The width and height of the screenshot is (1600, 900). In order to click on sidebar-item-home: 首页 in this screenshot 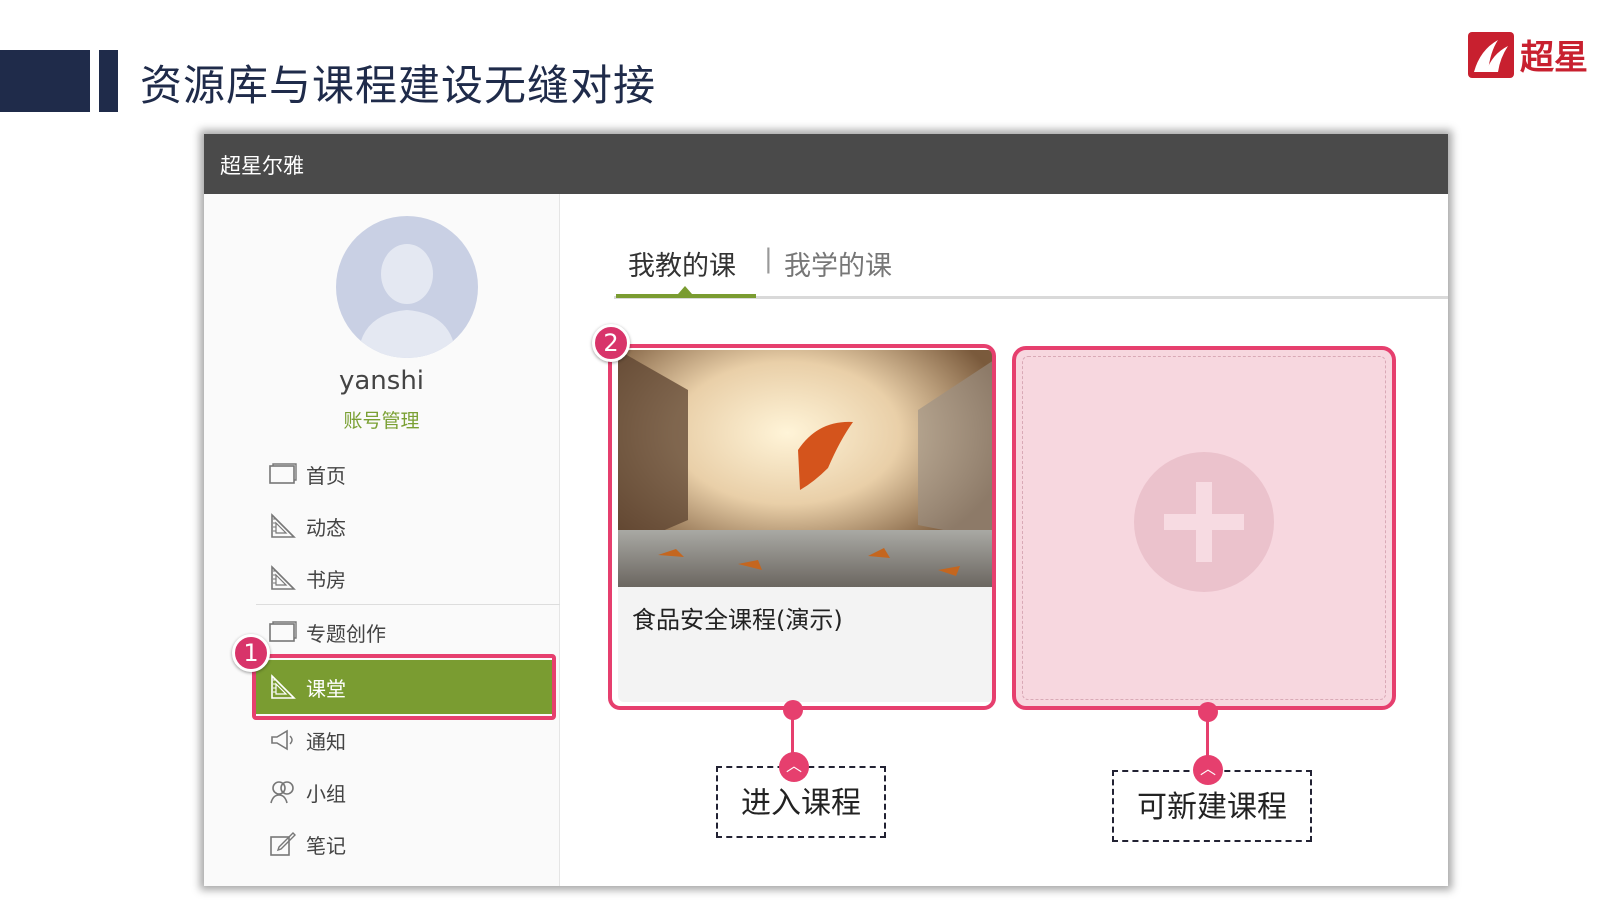, I will do `click(411, 474)`.